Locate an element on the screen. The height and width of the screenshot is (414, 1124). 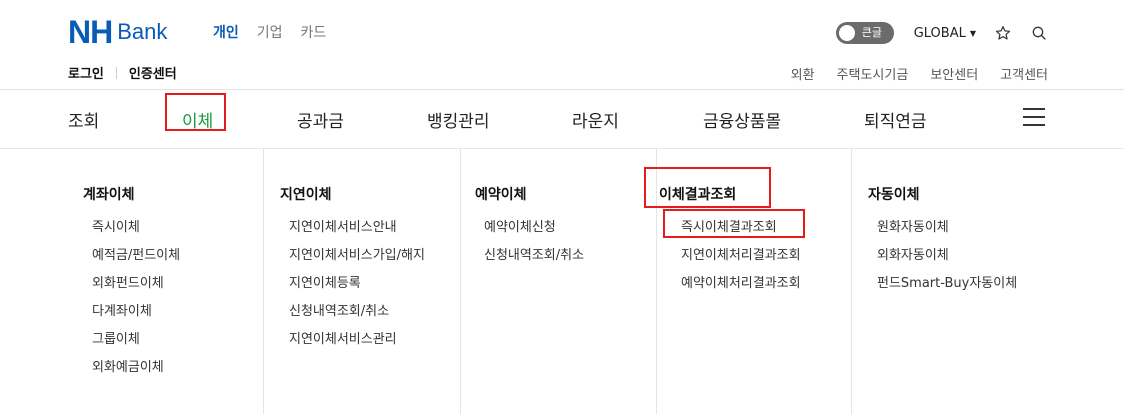
menu-item: 외화예금이체 is located at coordinates (128, 365).